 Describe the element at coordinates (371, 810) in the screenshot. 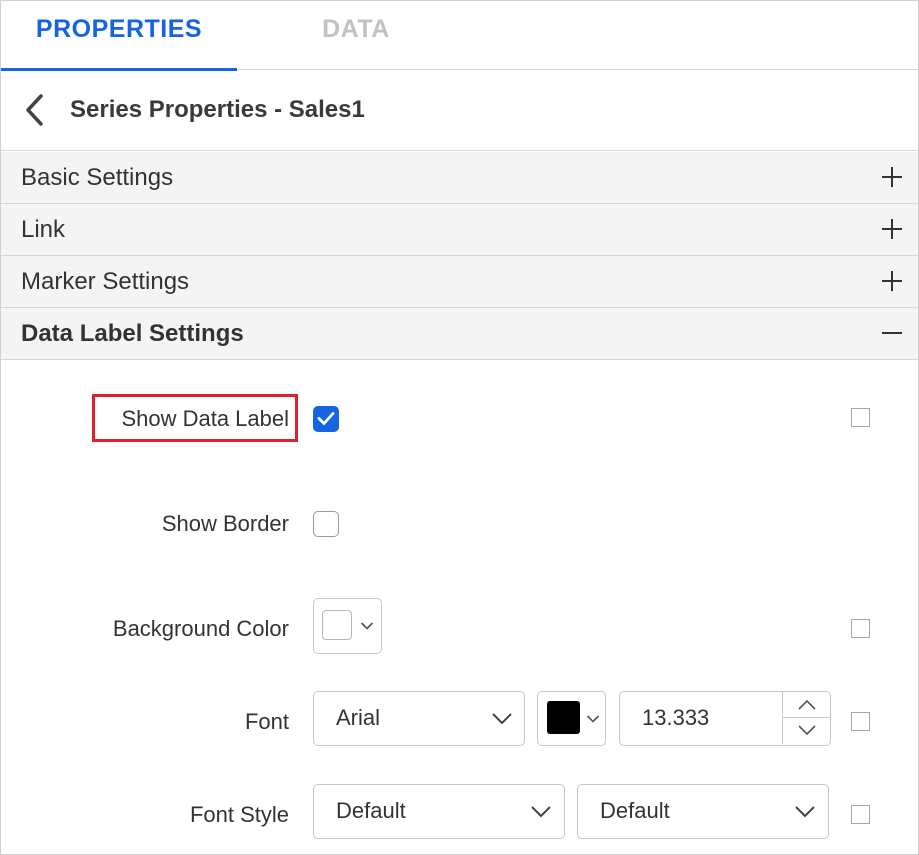

I see `font-style-value: Default` at that location.